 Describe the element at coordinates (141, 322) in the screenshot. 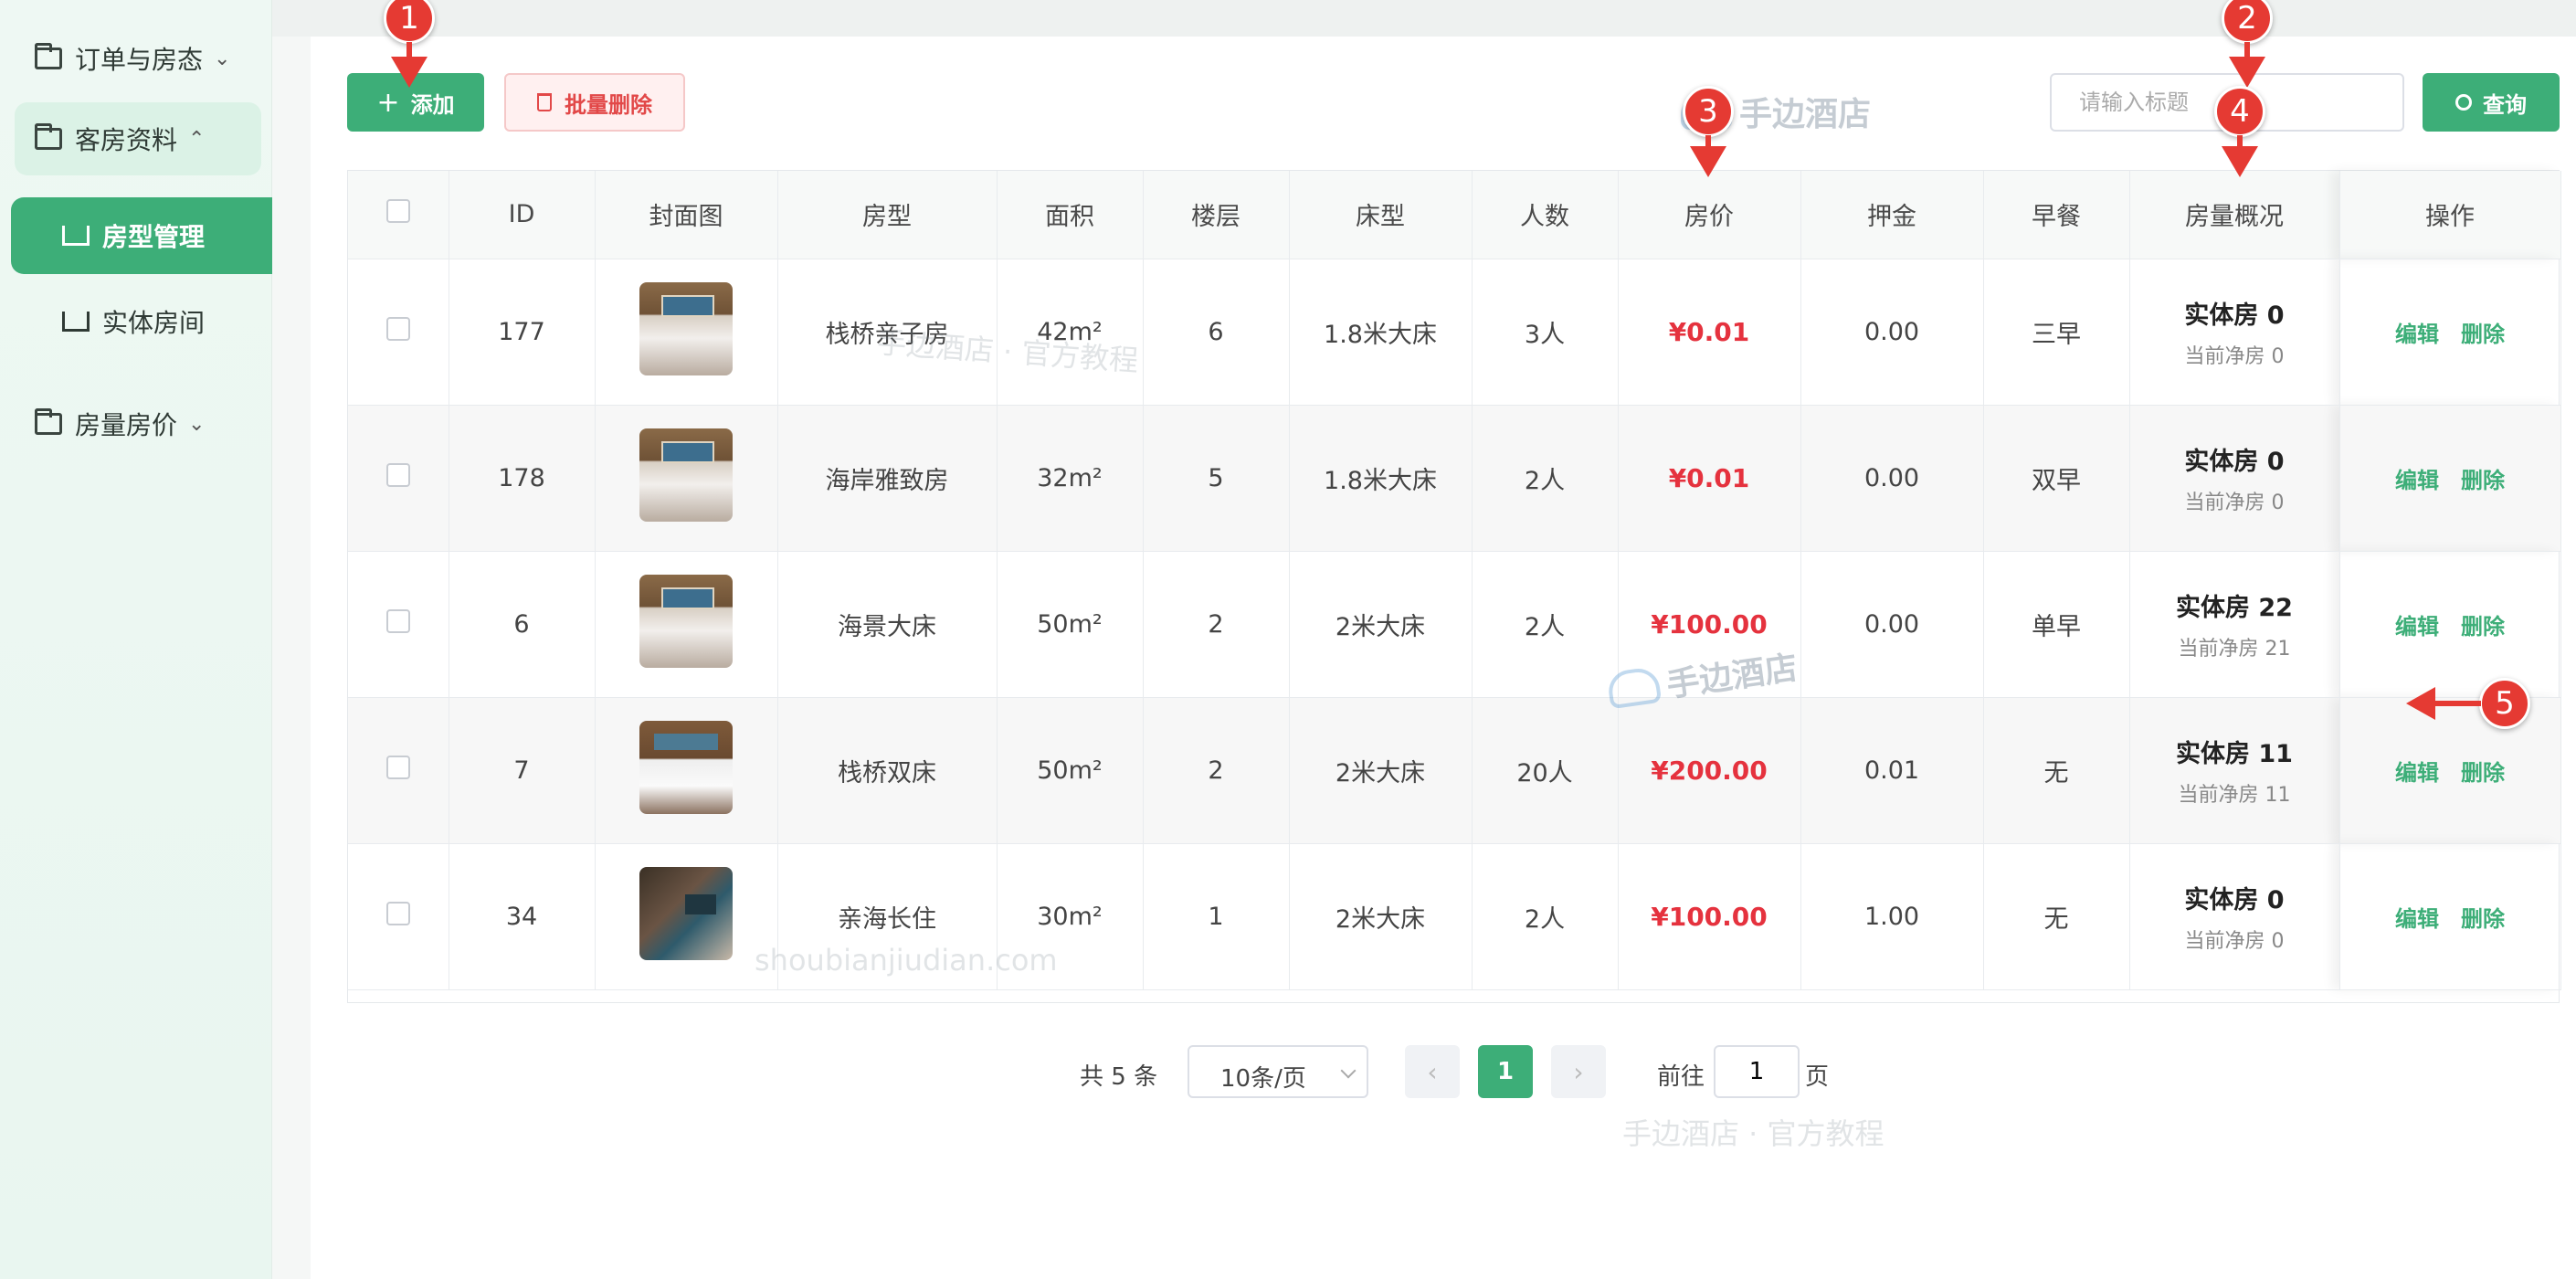

I see `sidebar-item-physical-rooms: 实体房间` at that location.